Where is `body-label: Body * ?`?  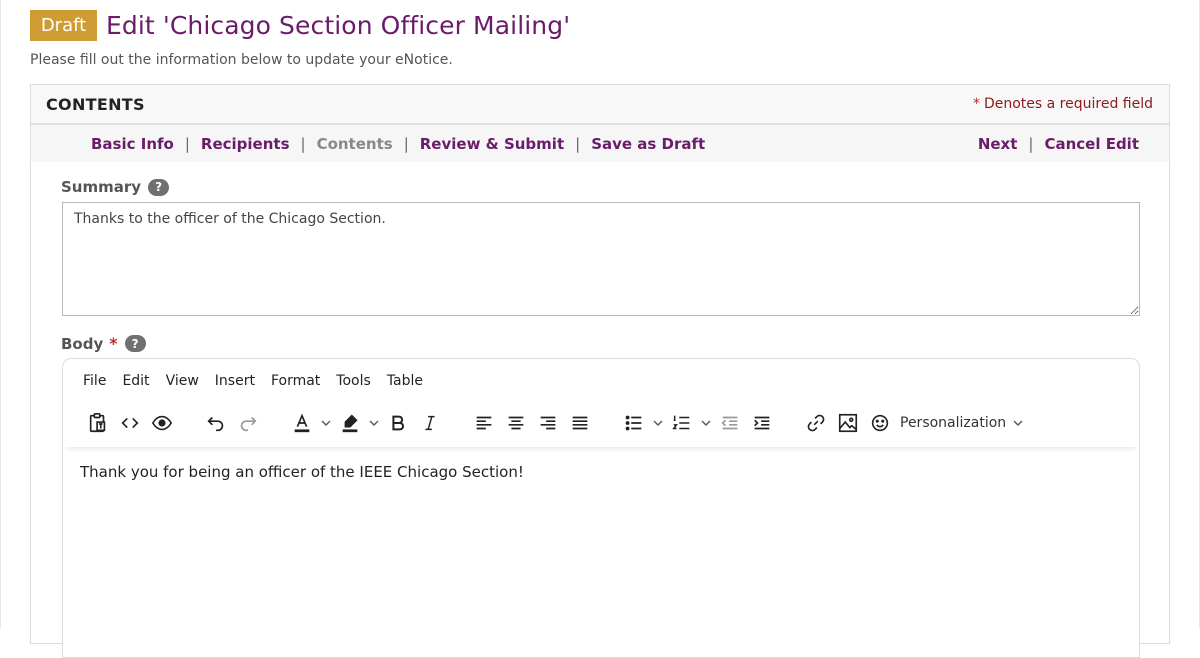
body-label: Body * ? is located at coordinates (103, 343).